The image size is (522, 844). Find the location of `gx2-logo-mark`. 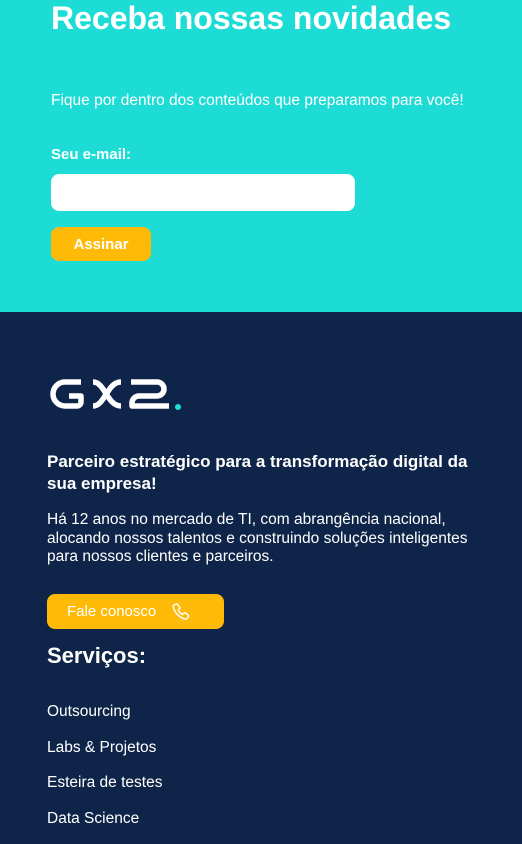

gx2-logo-mark is located at coordinates (115, 394).